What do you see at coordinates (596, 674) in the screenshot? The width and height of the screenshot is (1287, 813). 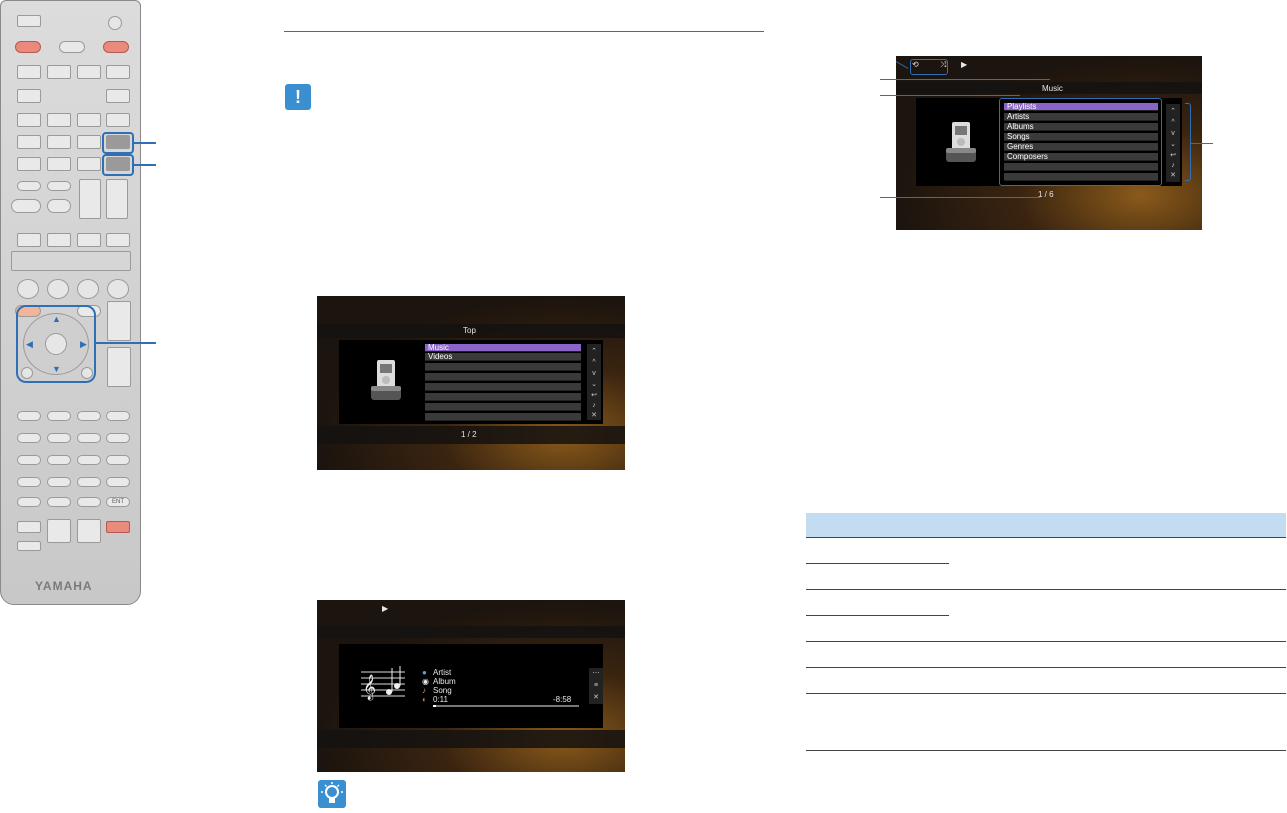 I see `menu-dots-icon: ⋯` at bounding box center [596, 674].